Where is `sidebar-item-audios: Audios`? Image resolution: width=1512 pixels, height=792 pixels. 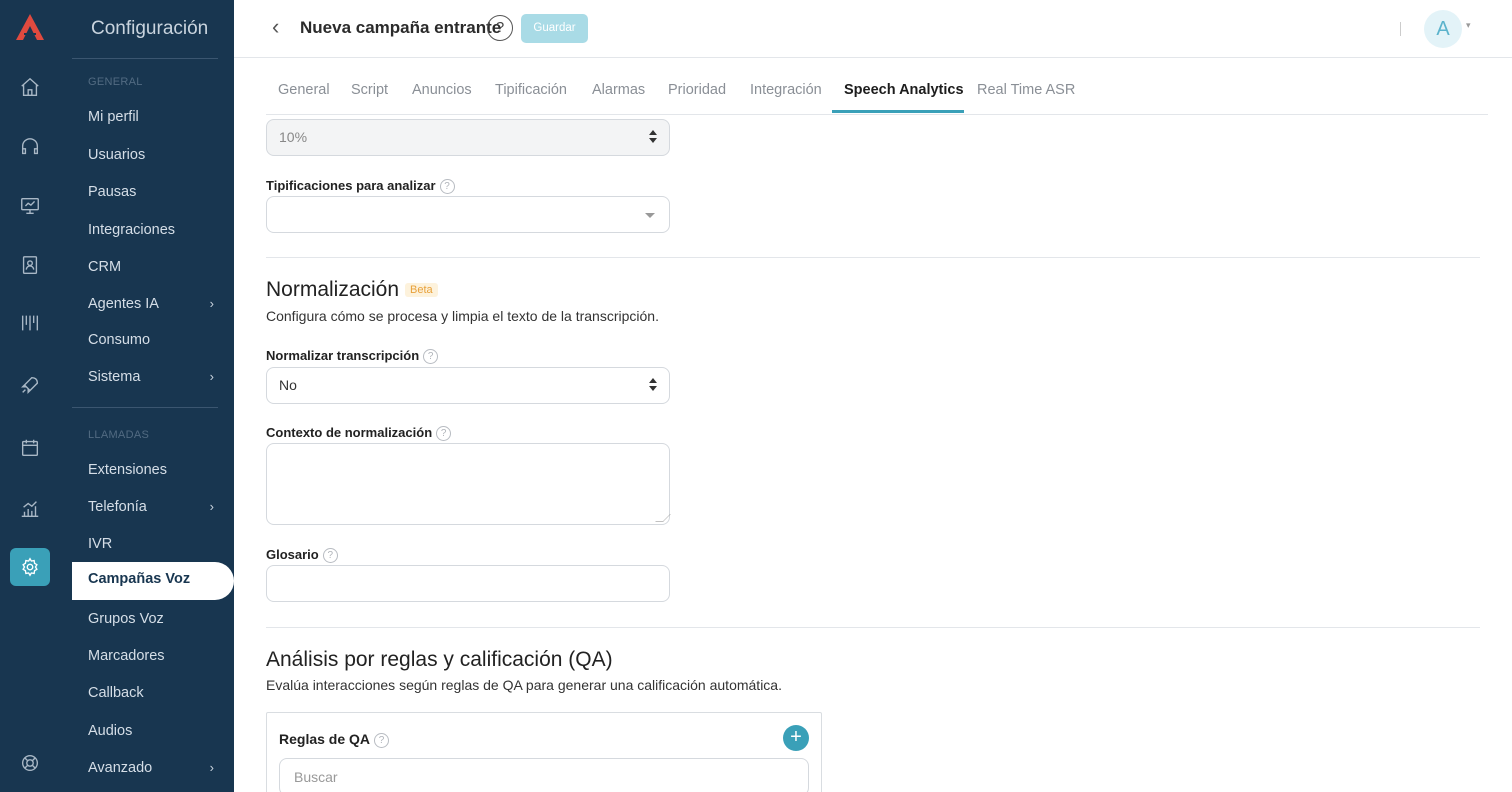 sidebar-item-audios: Audios is located at coordinates (153, 731).